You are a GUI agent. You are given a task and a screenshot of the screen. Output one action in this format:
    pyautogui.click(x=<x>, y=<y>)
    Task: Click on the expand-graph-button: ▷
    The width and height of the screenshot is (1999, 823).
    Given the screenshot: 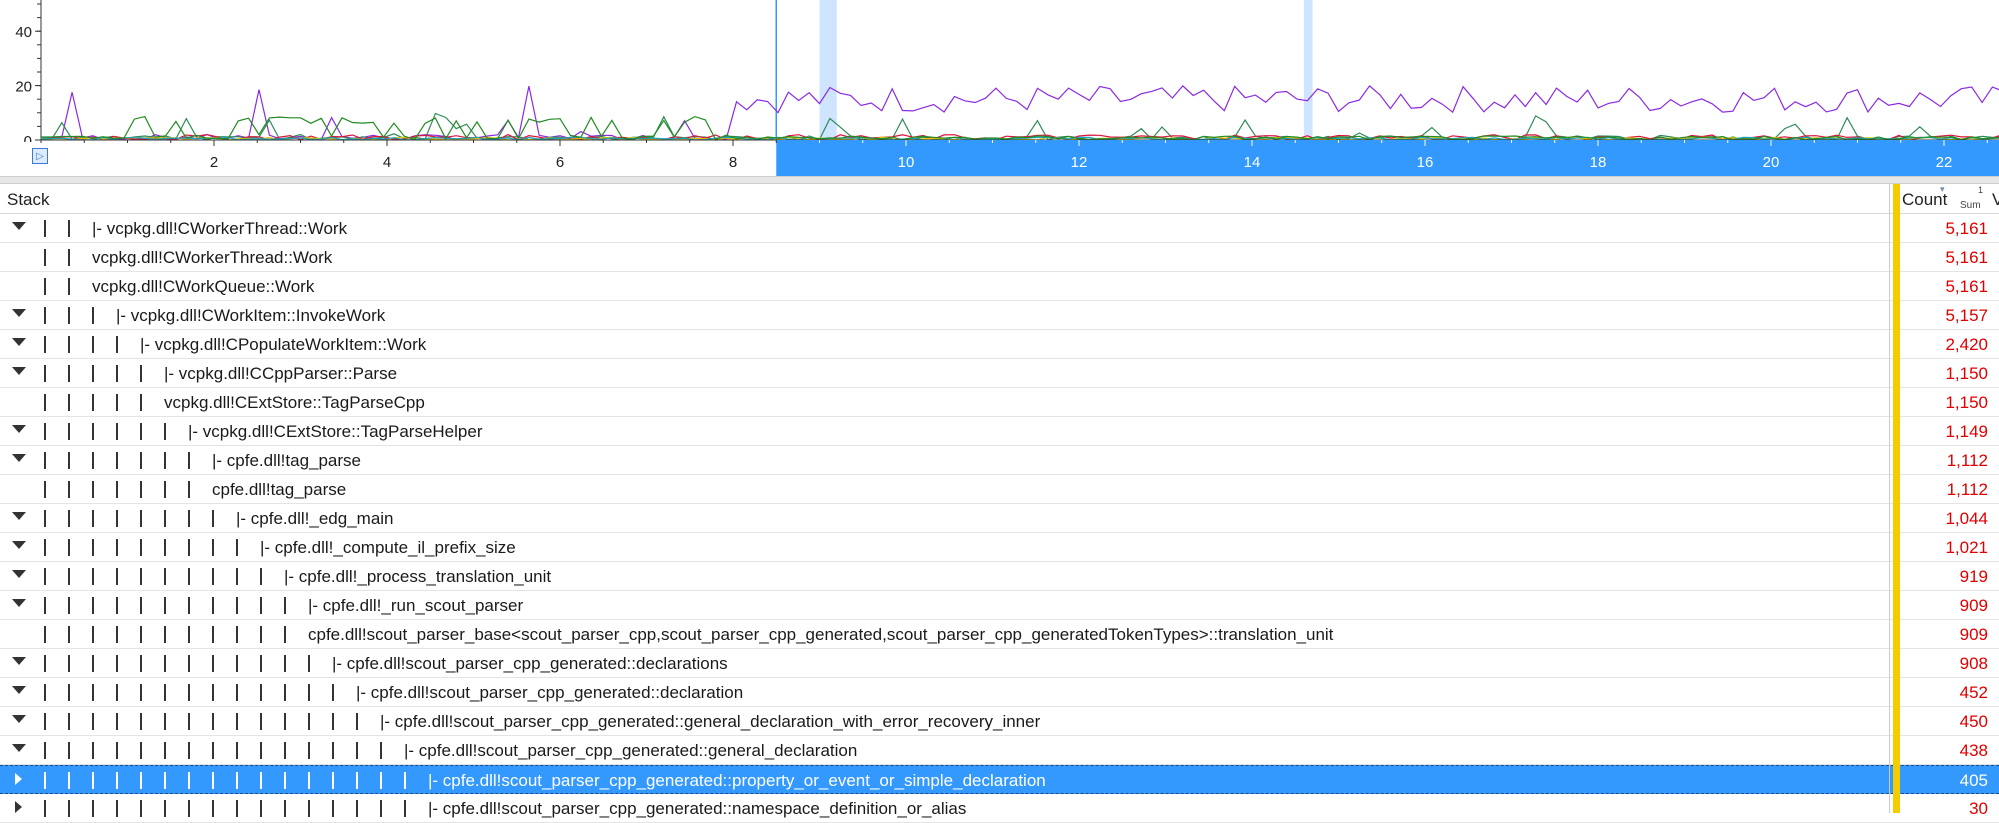 What is the action you would take?
    pyautogui.click(x=40, y=156)
    